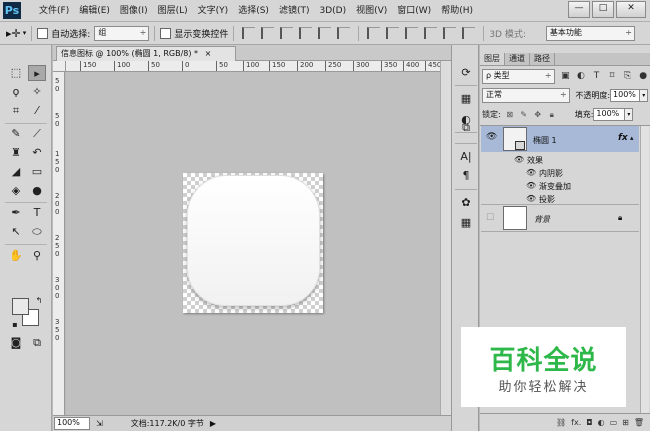  What do you see at coordinates (552, 115) in the screenshot?
I see `lock-all-icon: 🔒︎` at bounding box center [552, 115].